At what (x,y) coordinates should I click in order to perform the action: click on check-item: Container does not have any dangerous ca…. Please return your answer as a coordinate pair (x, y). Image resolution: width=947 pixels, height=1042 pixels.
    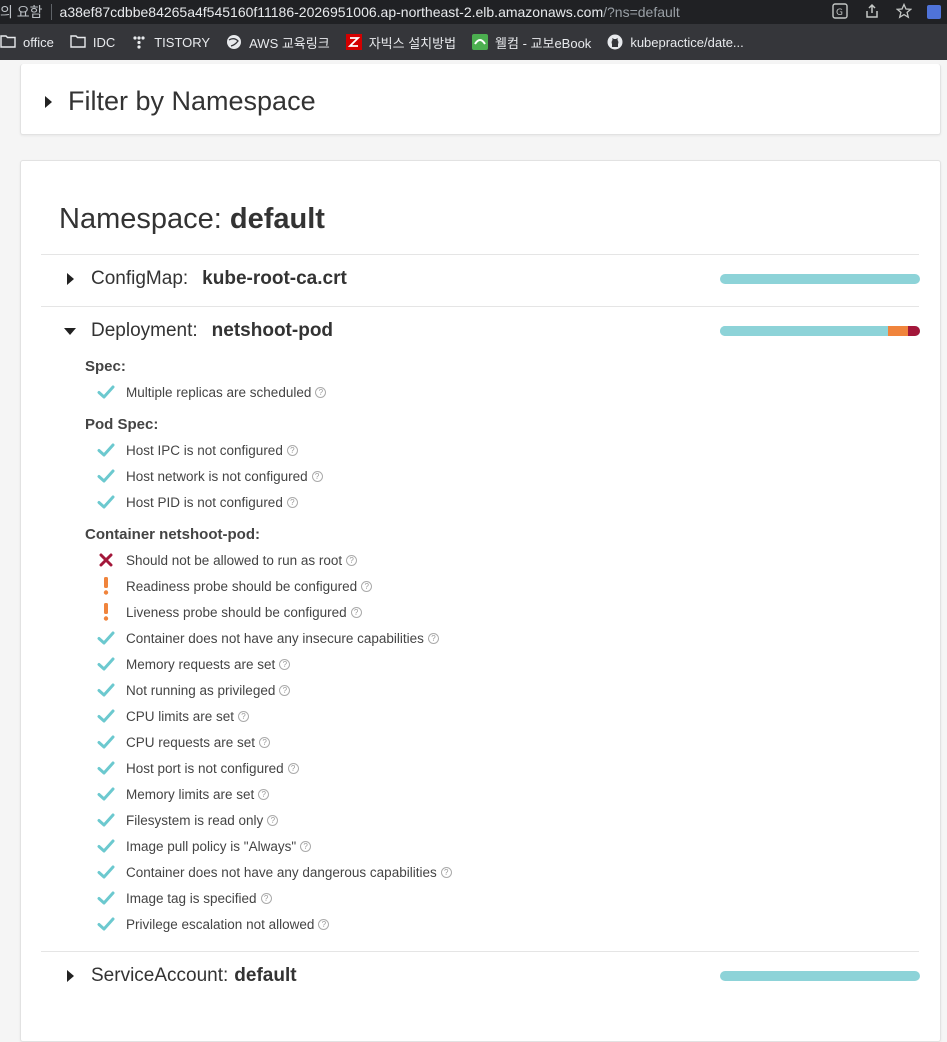
    Looking at the image, I should click on (273, 872).